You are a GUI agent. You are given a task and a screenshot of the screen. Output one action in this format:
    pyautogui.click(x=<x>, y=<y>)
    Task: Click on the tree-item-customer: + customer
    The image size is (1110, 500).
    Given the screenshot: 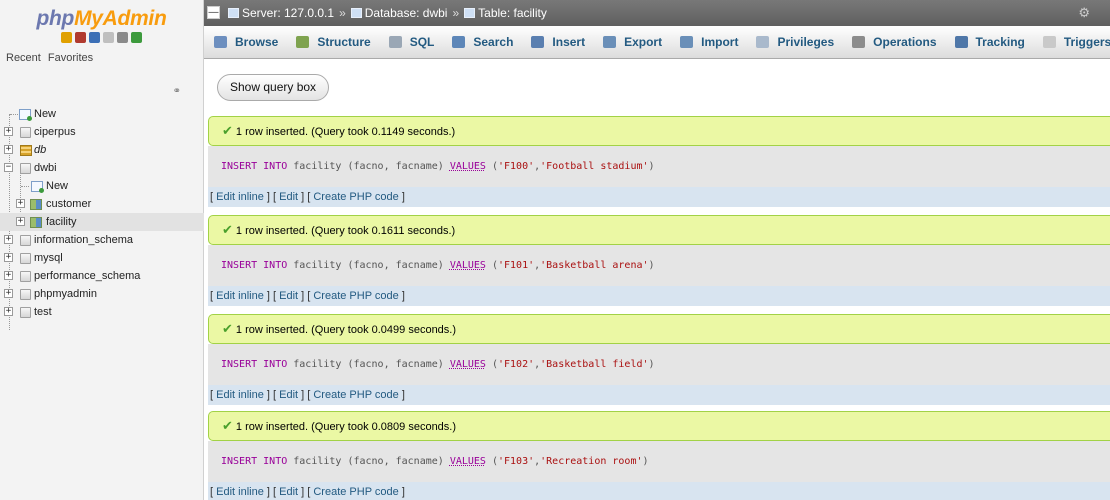 What is the action you would take?
    pyautogui.click(x=102, y=204)
    